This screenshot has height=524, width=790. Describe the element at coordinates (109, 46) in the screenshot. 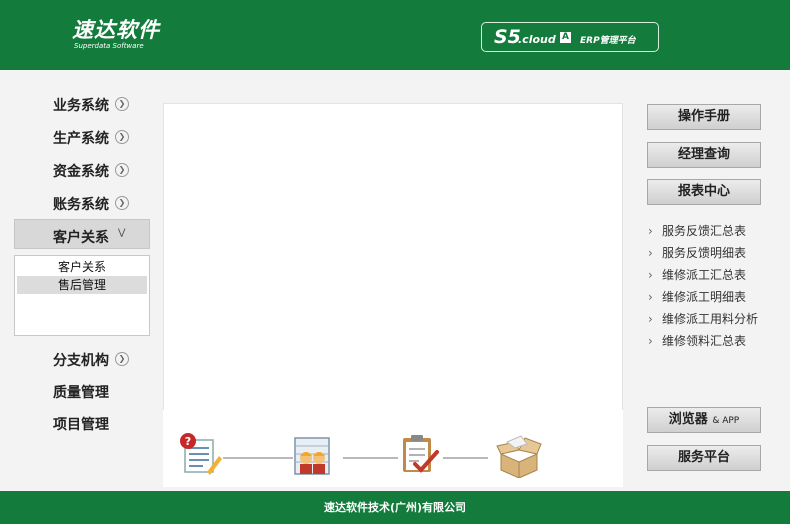

I see `logo-english: Superdata Software` at that location.